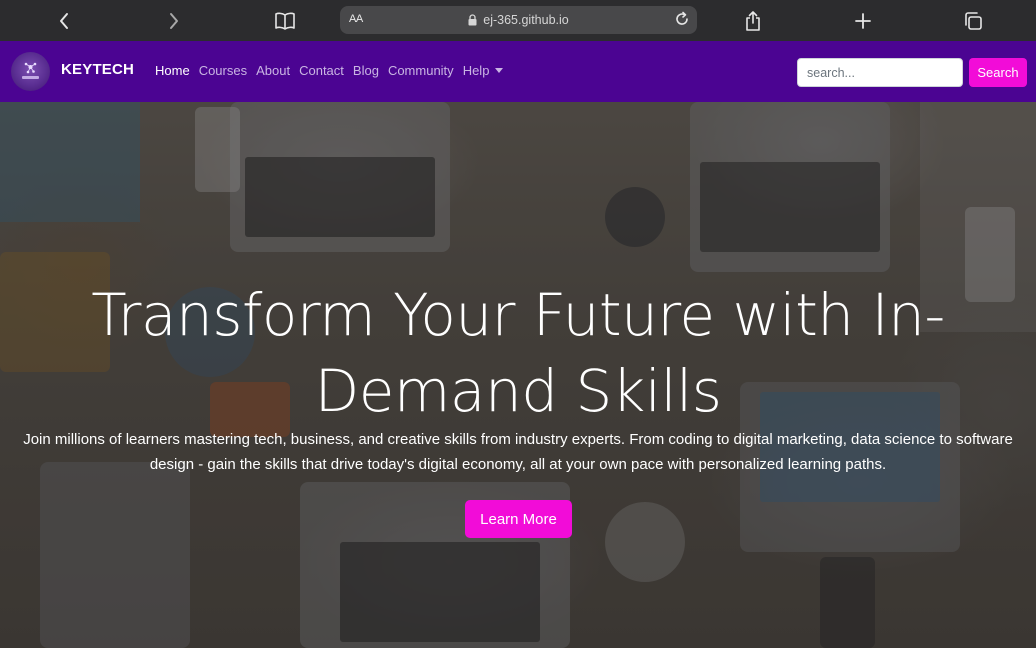 This screenshot has width=1036, height=648. What do you see at coordinates (285, 20) in the screenshot?
I see `bookmarks-icon` at bounding box center [285, 20].